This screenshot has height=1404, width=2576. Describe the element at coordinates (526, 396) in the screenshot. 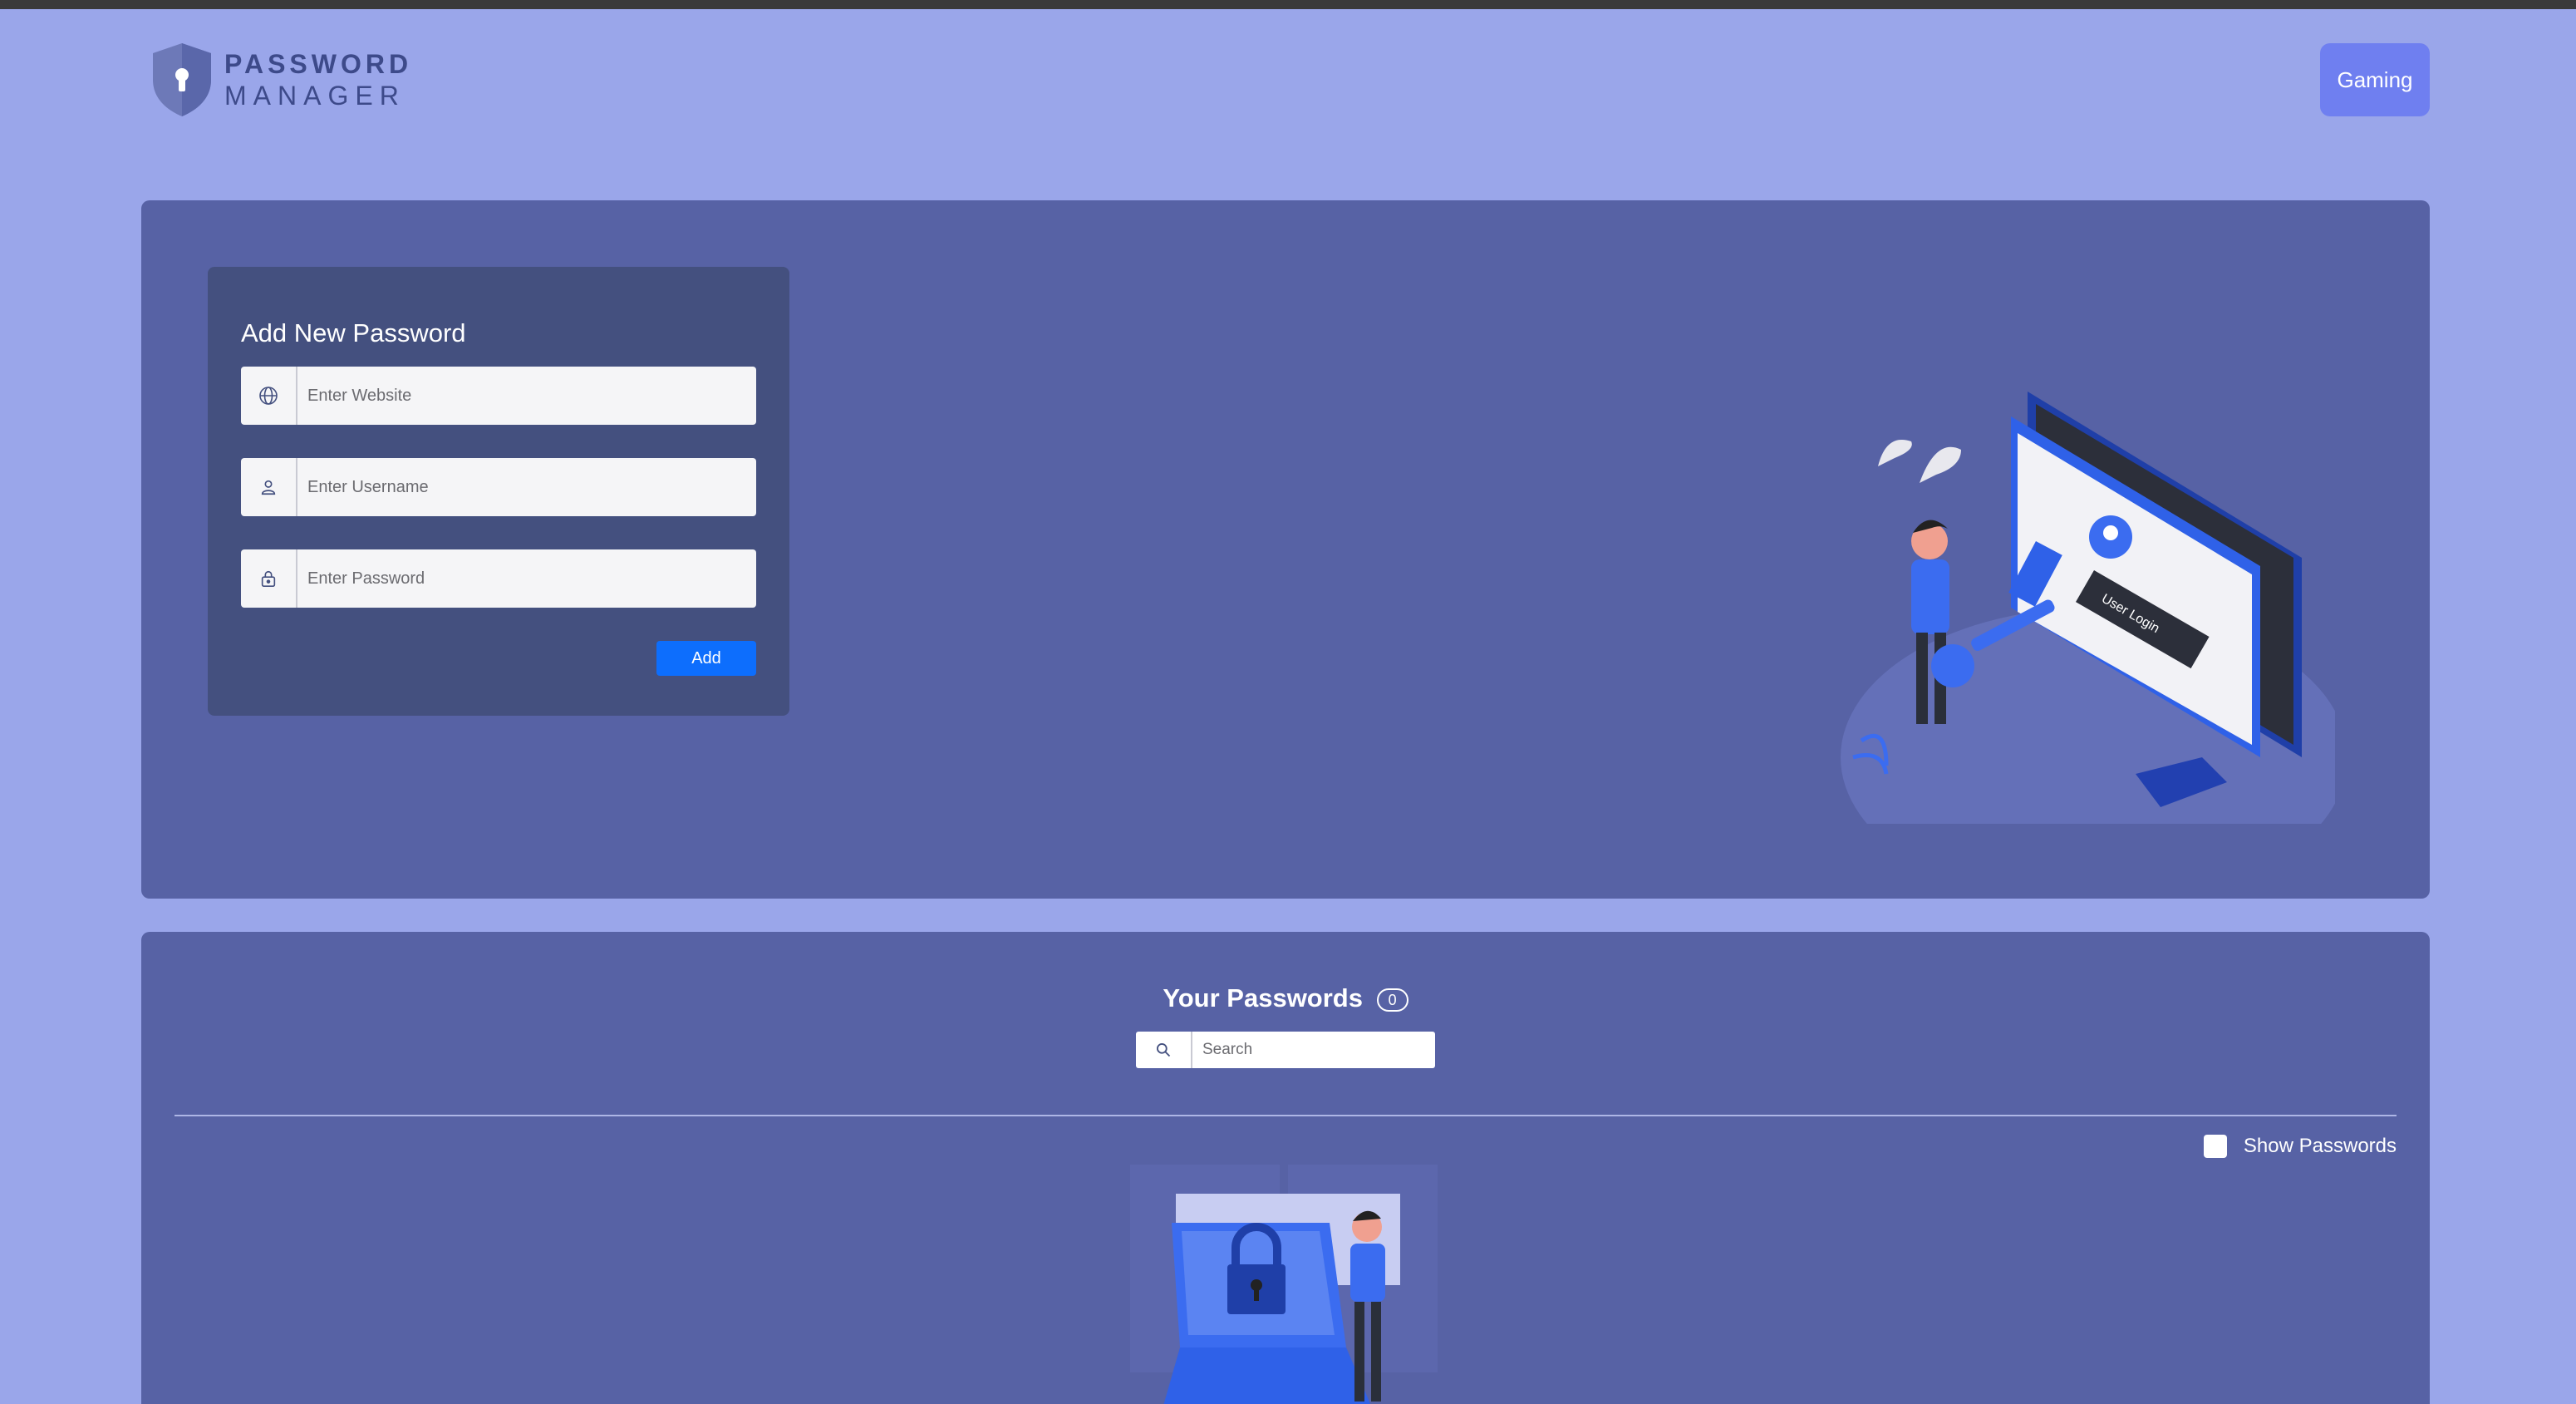

I see `website-input` at that location.